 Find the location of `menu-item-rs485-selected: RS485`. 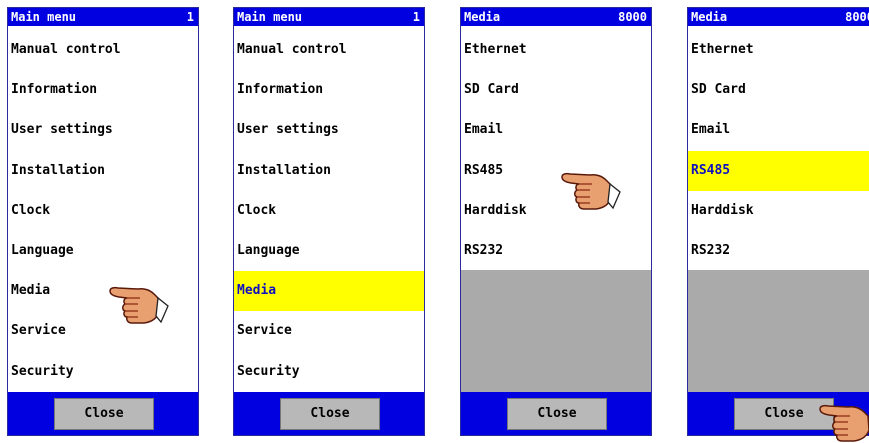

menu-item-rs485-selected: RS485 is located at coordinates (778, 170).